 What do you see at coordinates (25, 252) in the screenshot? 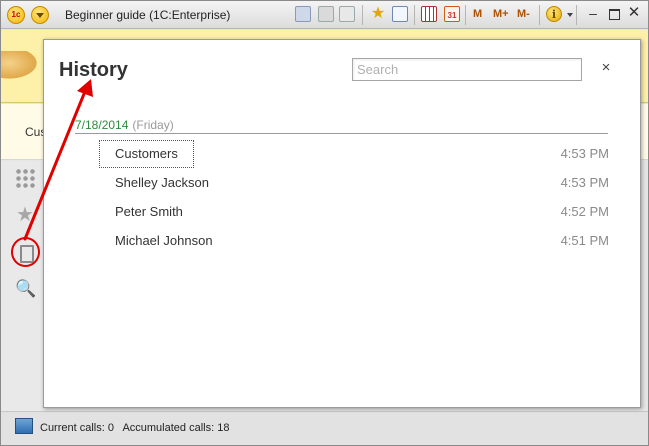
I see `annotation-circle` at bounding box center [25, 252].